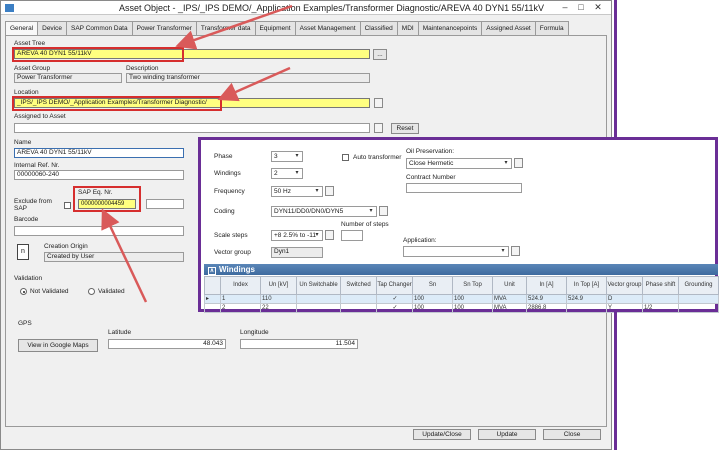  I want to click on tab-formula: Formula, so click(551, 28).